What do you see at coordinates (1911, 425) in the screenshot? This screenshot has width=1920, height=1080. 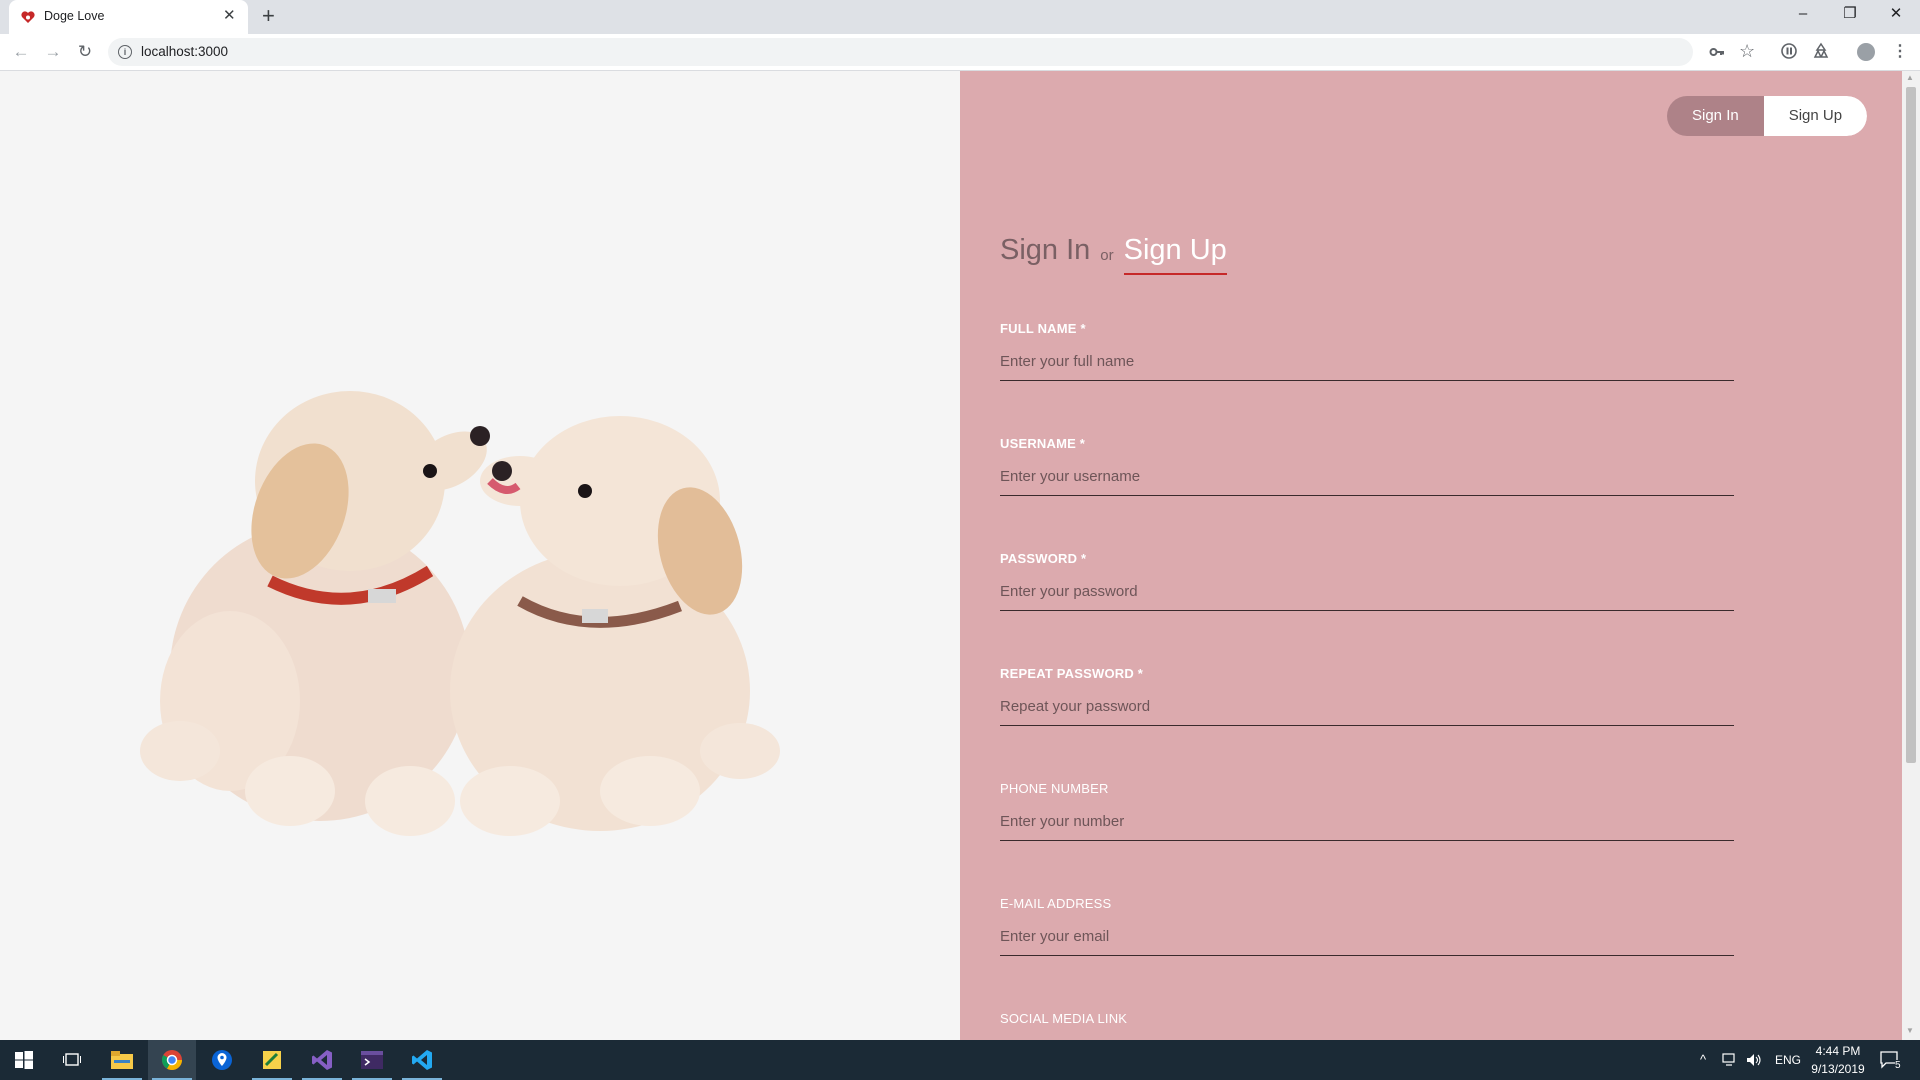 I see `scroll-thumb` at bounding box center [1911, 425].